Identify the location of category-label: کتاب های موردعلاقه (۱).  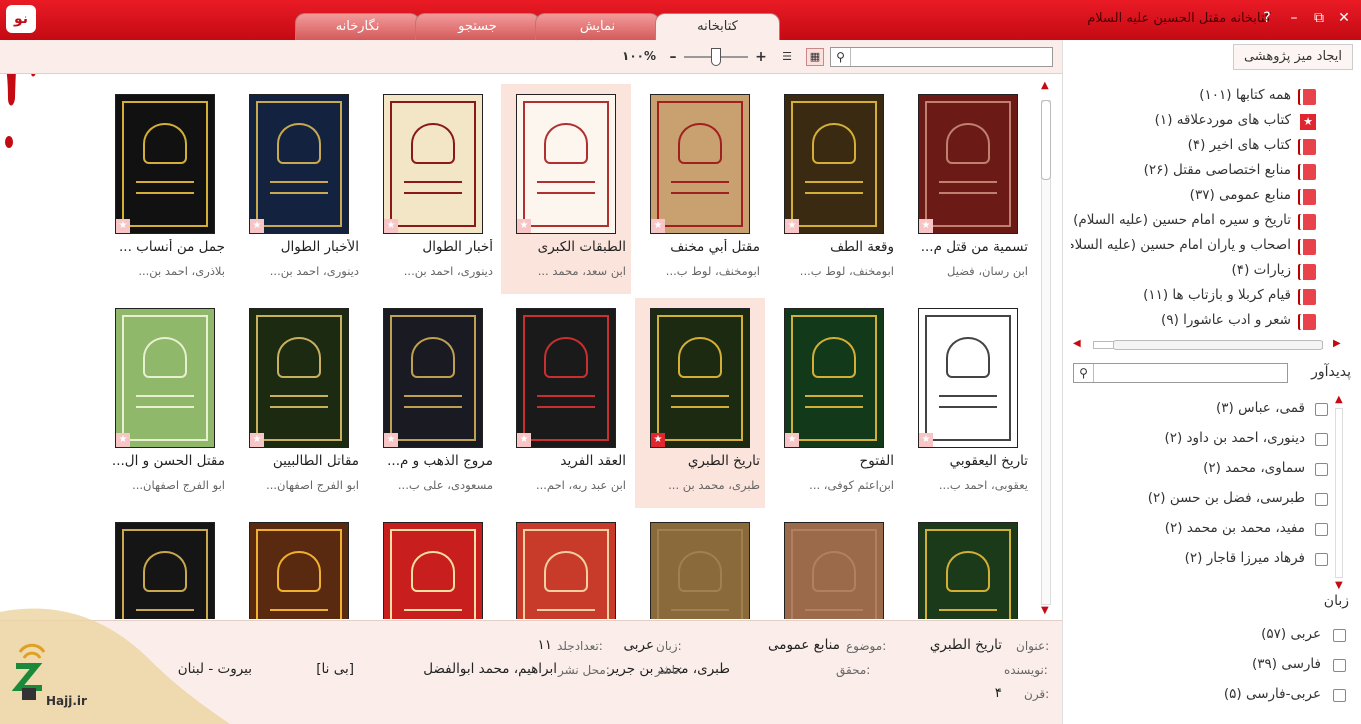
(1181, 123).